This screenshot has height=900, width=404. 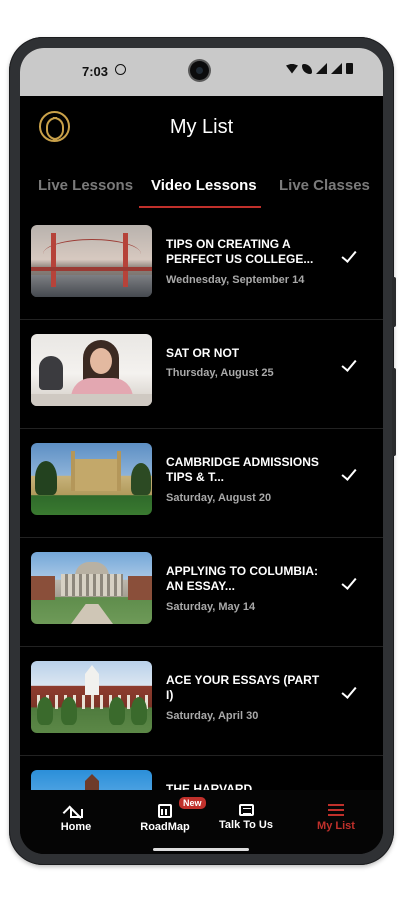 I want to click on lesson-title: SAT OR NOT, so click(x=203, y=353).